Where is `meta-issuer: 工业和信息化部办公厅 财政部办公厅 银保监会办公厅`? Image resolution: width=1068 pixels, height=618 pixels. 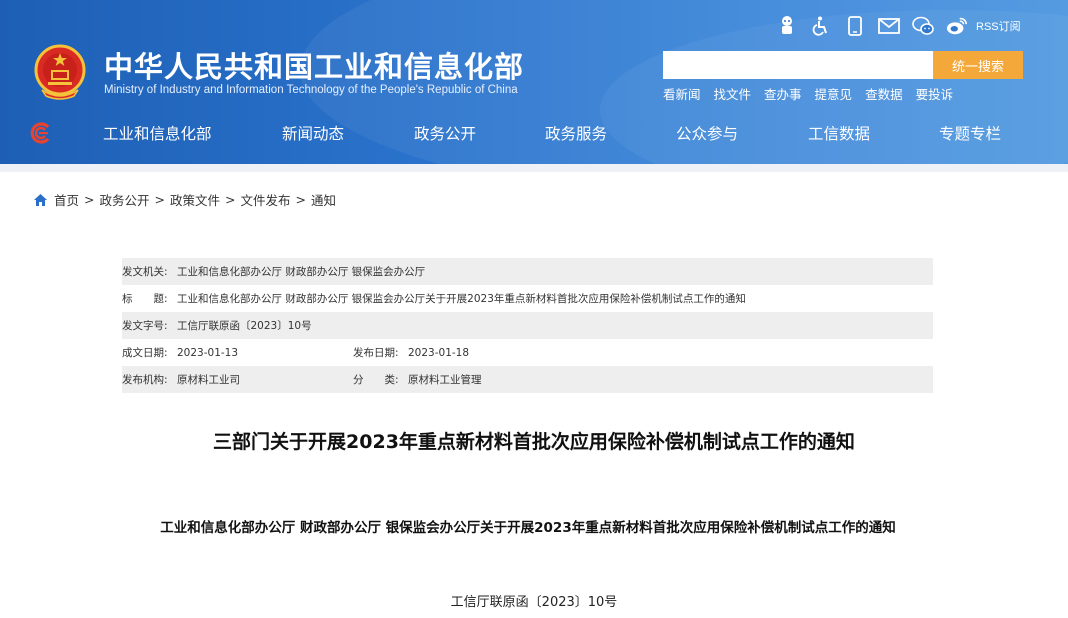
meta-issuer: 工业和信息化部办公厅 财政部办公厅 银保监会办公厅 is located at coordinates (301, 272).